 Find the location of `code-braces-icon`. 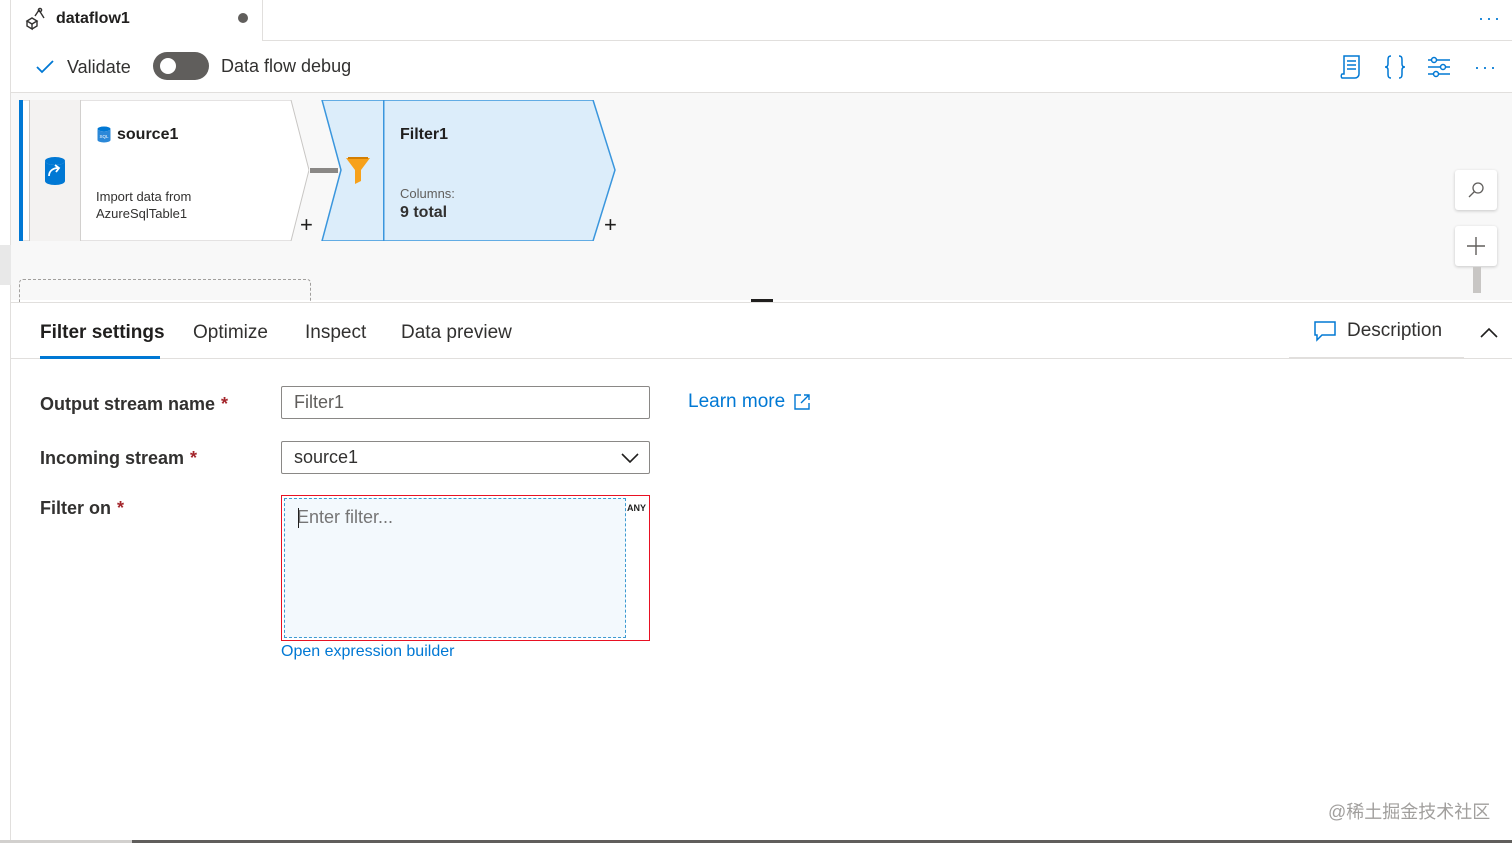

code-braces-icon is located at coordinates (1395, 67).